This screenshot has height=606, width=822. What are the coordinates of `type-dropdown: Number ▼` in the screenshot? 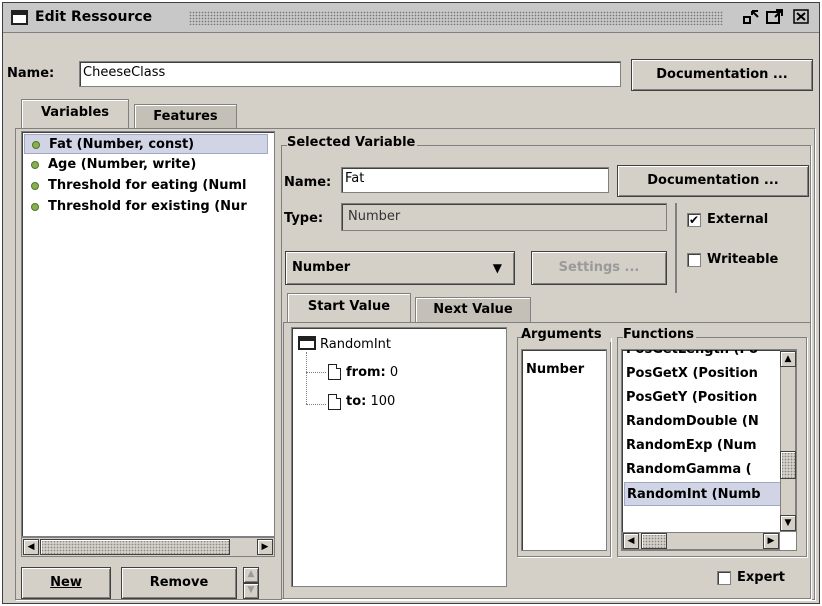 It's located at (400, 268).